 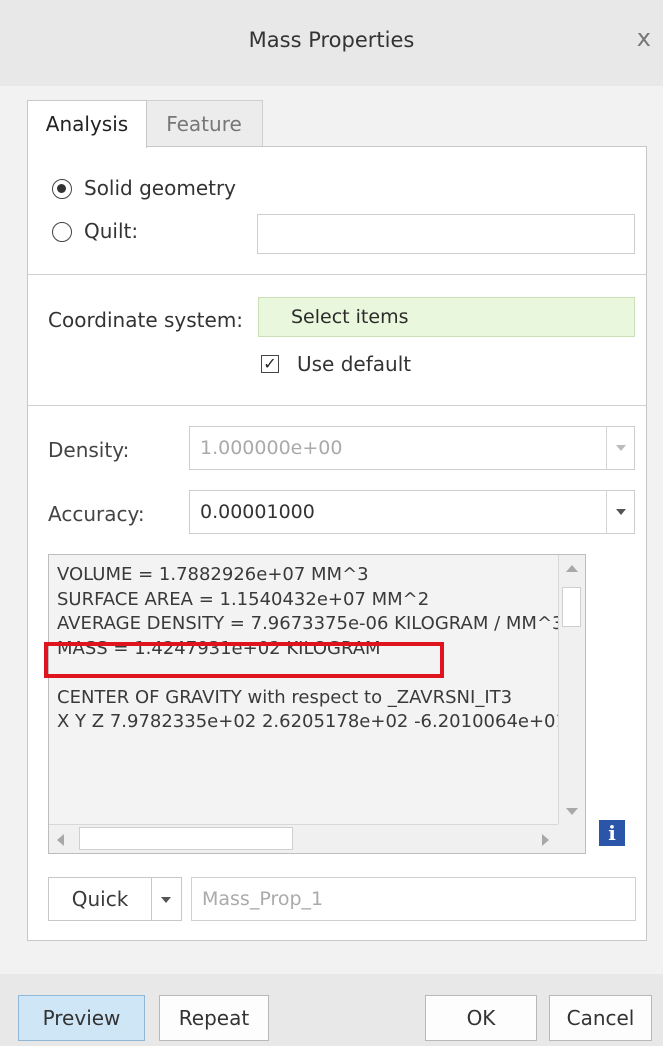 What do you see at coordinates (160, 188) in the screenshot?
I see `solid-geometry-label: Solid geometry` at bounding box center [160, 188].